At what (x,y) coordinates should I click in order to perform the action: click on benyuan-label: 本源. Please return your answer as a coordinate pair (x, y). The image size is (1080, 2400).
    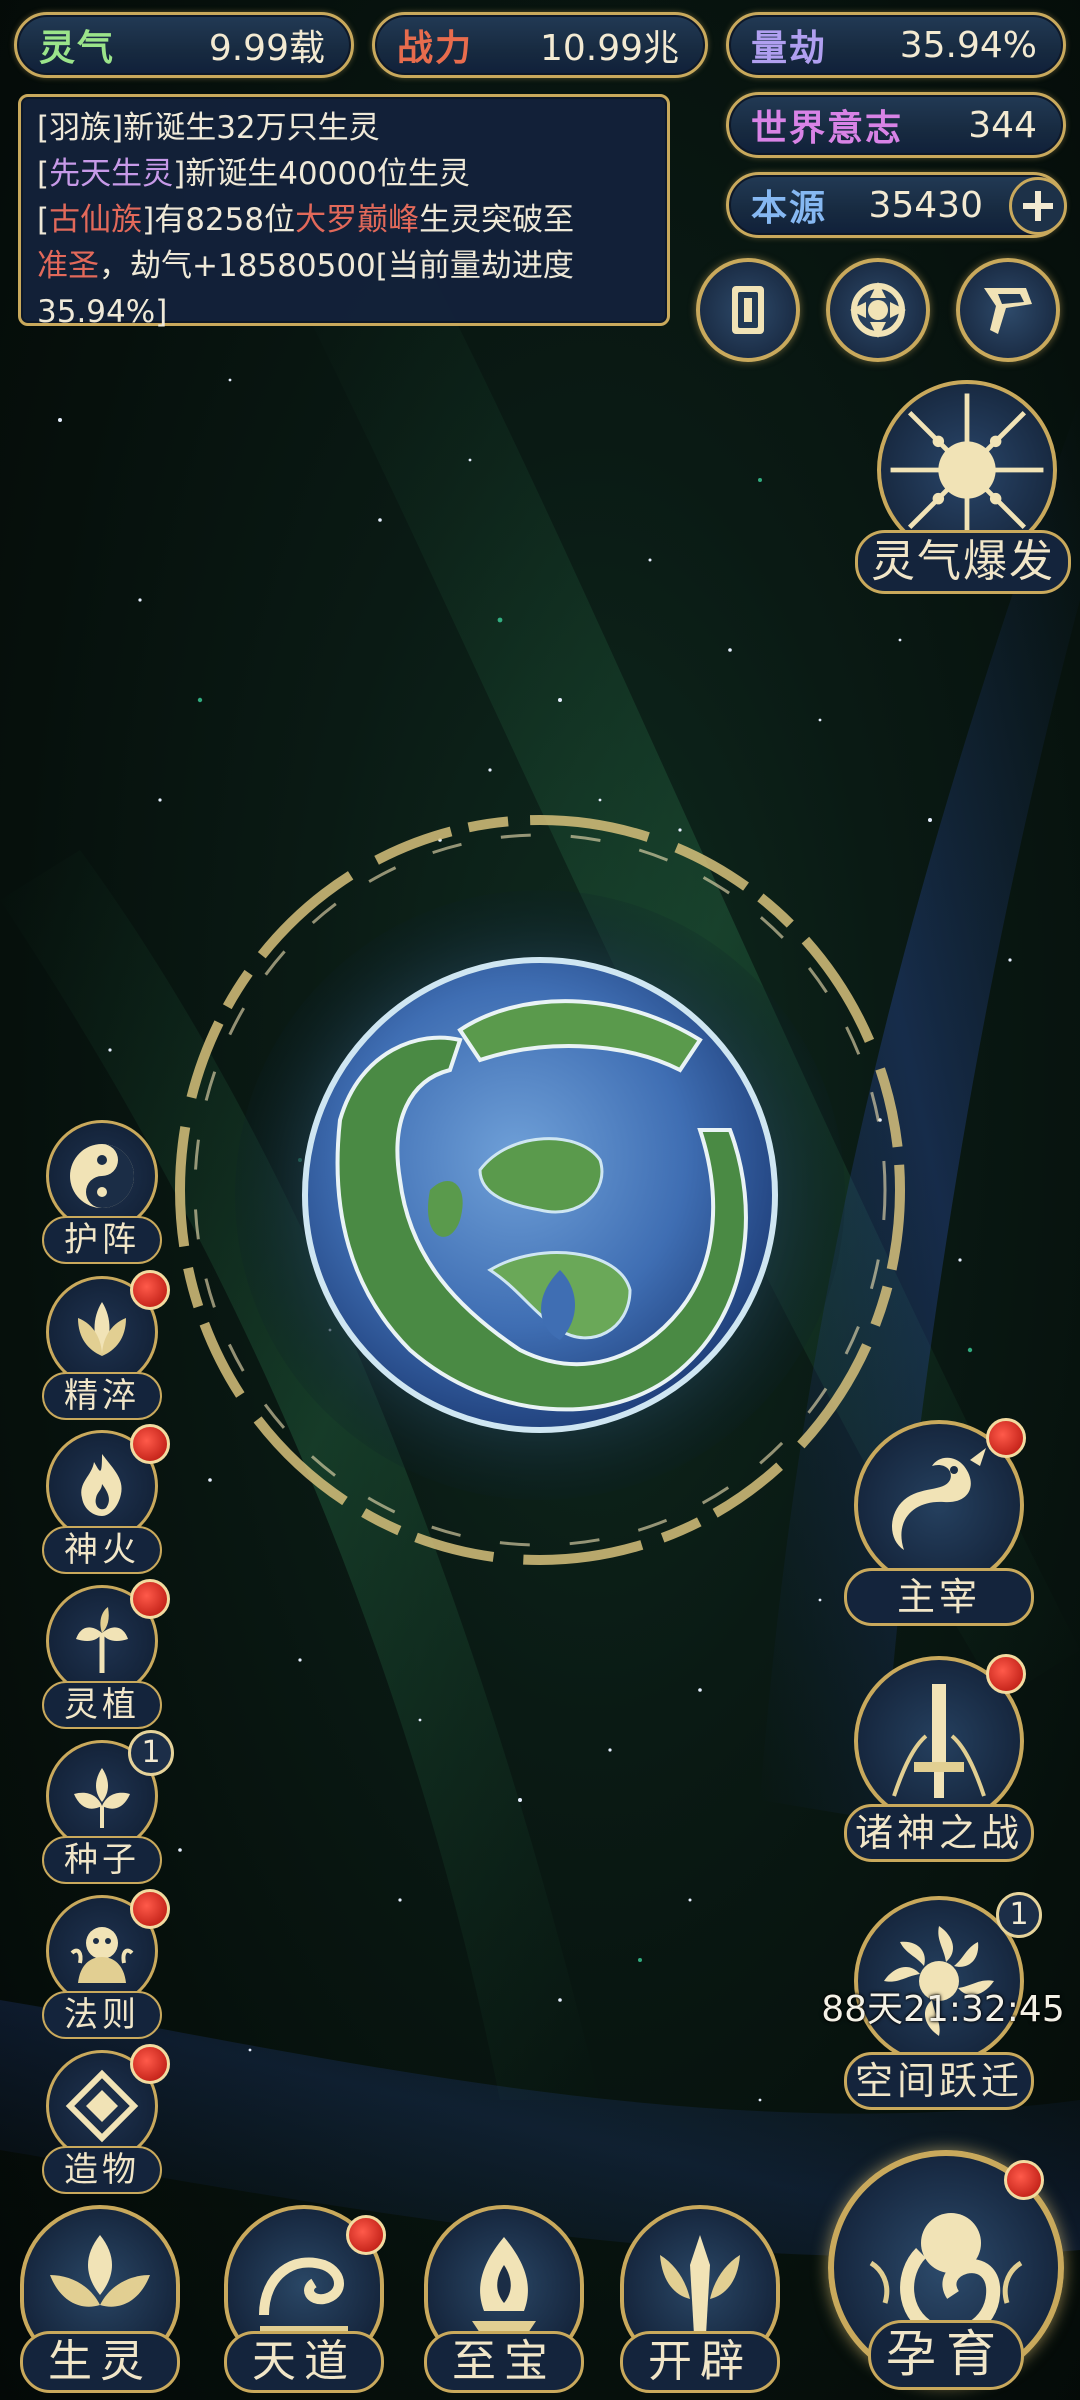
    Looking at the image, I should click on (789, 208).